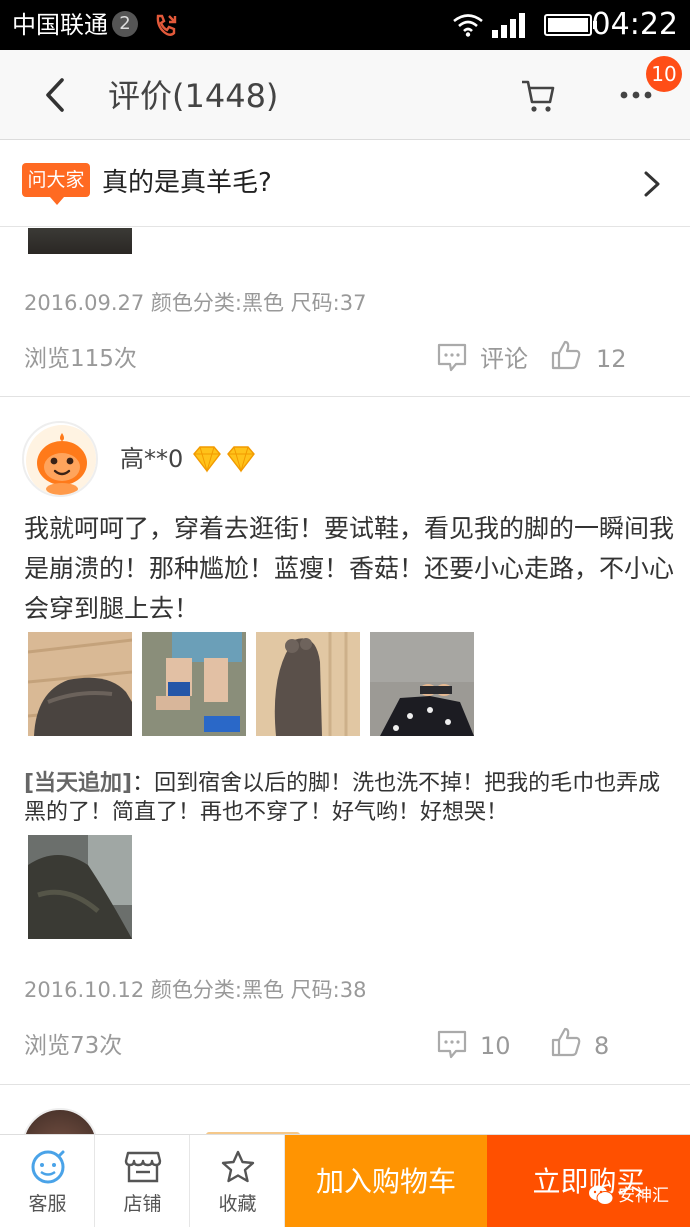 The height and width of the screenshot is (1227, 690). Describe the element at coordinates (142, 1204) in the screenshot. I see `shop-label: 店铺` at that location.